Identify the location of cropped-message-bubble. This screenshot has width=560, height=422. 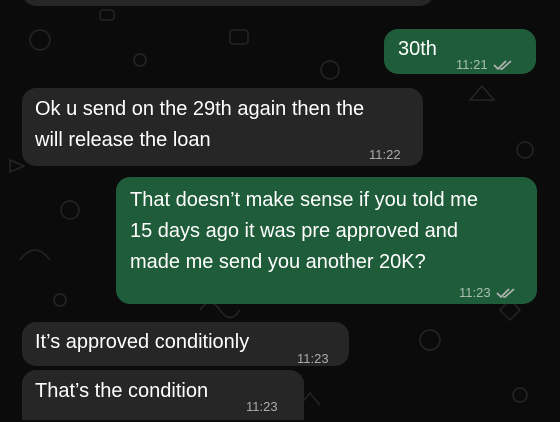
(228, 3).